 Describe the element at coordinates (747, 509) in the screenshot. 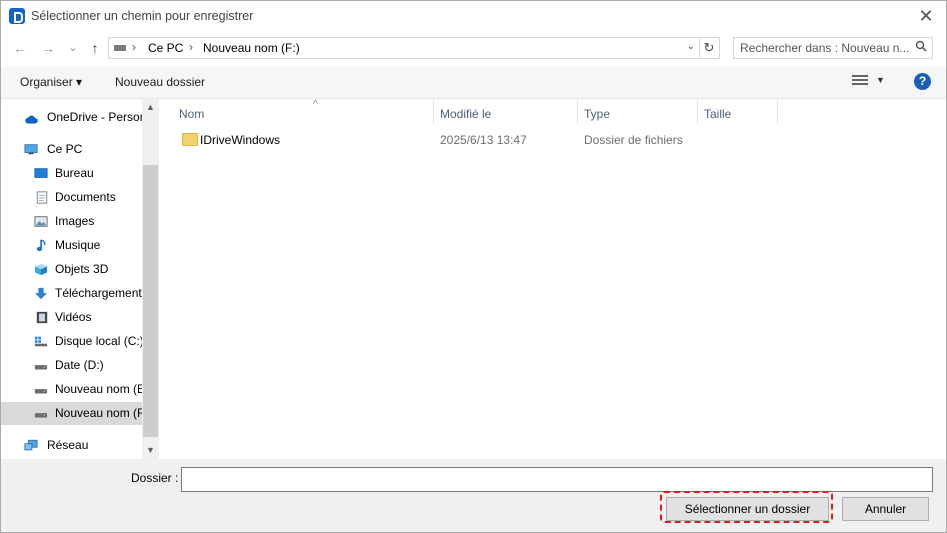

I see `select-folder-button: Sélectionner un dossier` at that location.